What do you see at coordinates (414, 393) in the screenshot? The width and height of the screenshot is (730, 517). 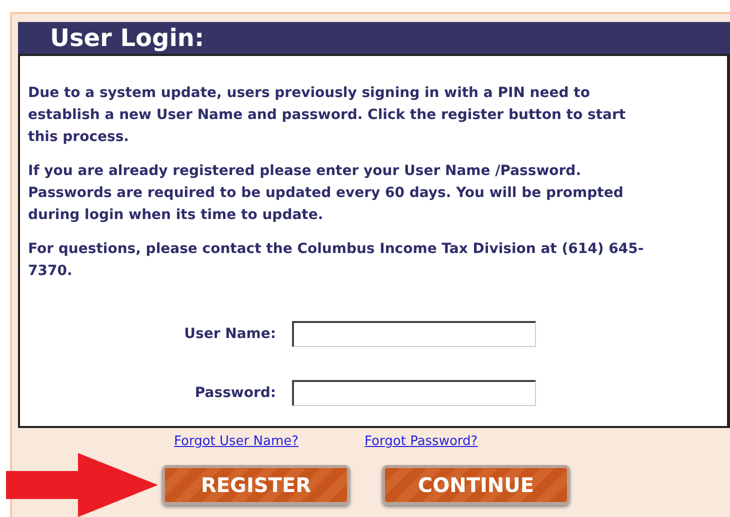 I see `password-field` at bounding box center [414, 393].